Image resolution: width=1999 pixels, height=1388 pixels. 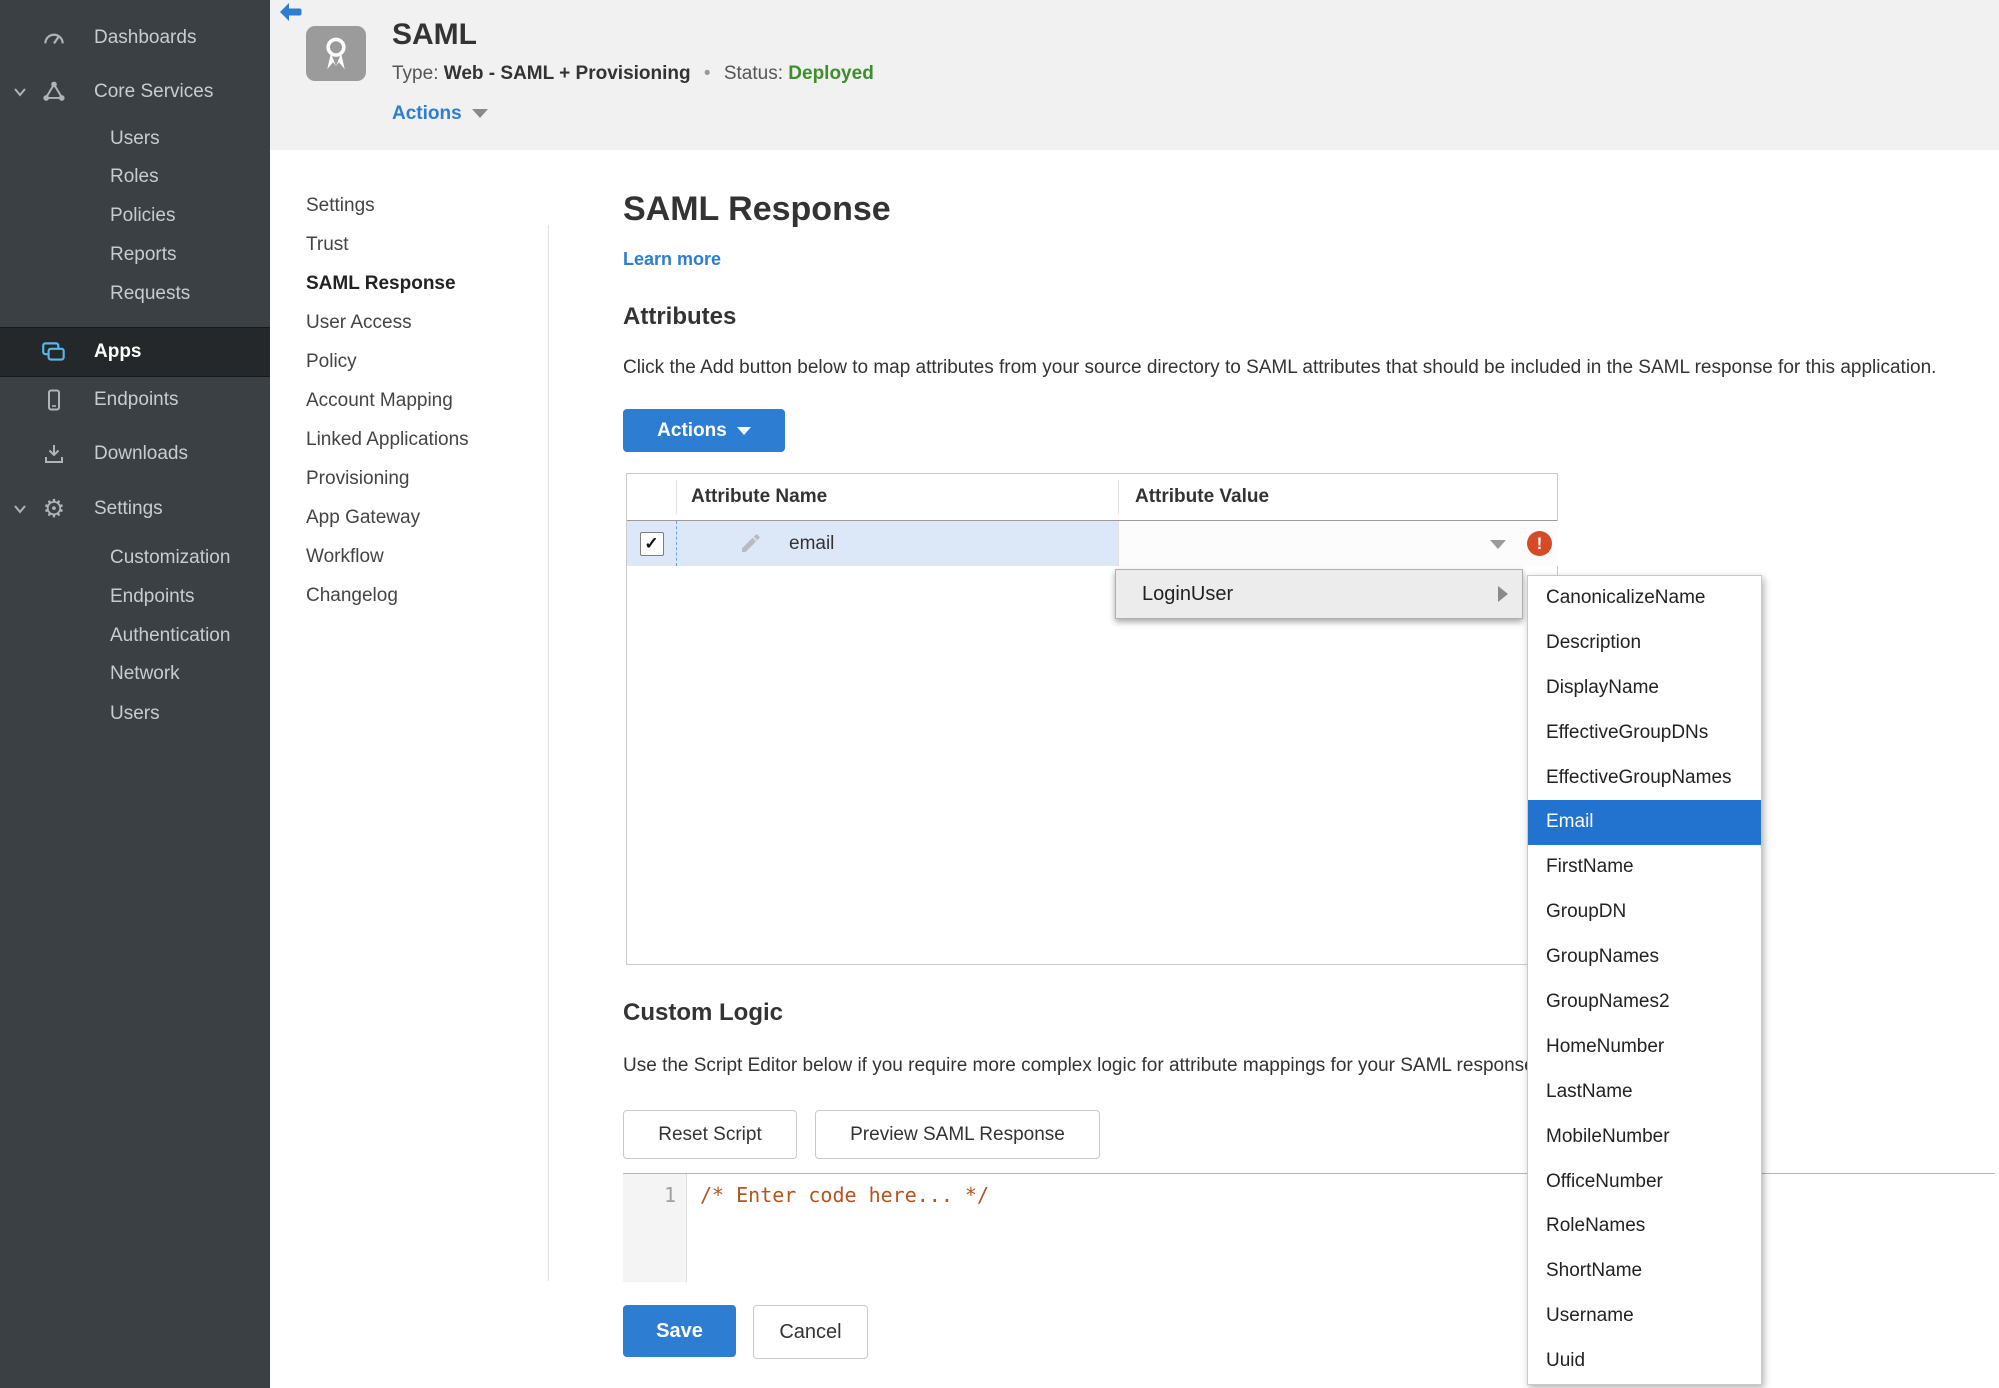 What do you see at coordinates (1319, 594) in the screenshot?
I see `value-menu-loginuser: LoginUser` at bounding box center [1319, 594].